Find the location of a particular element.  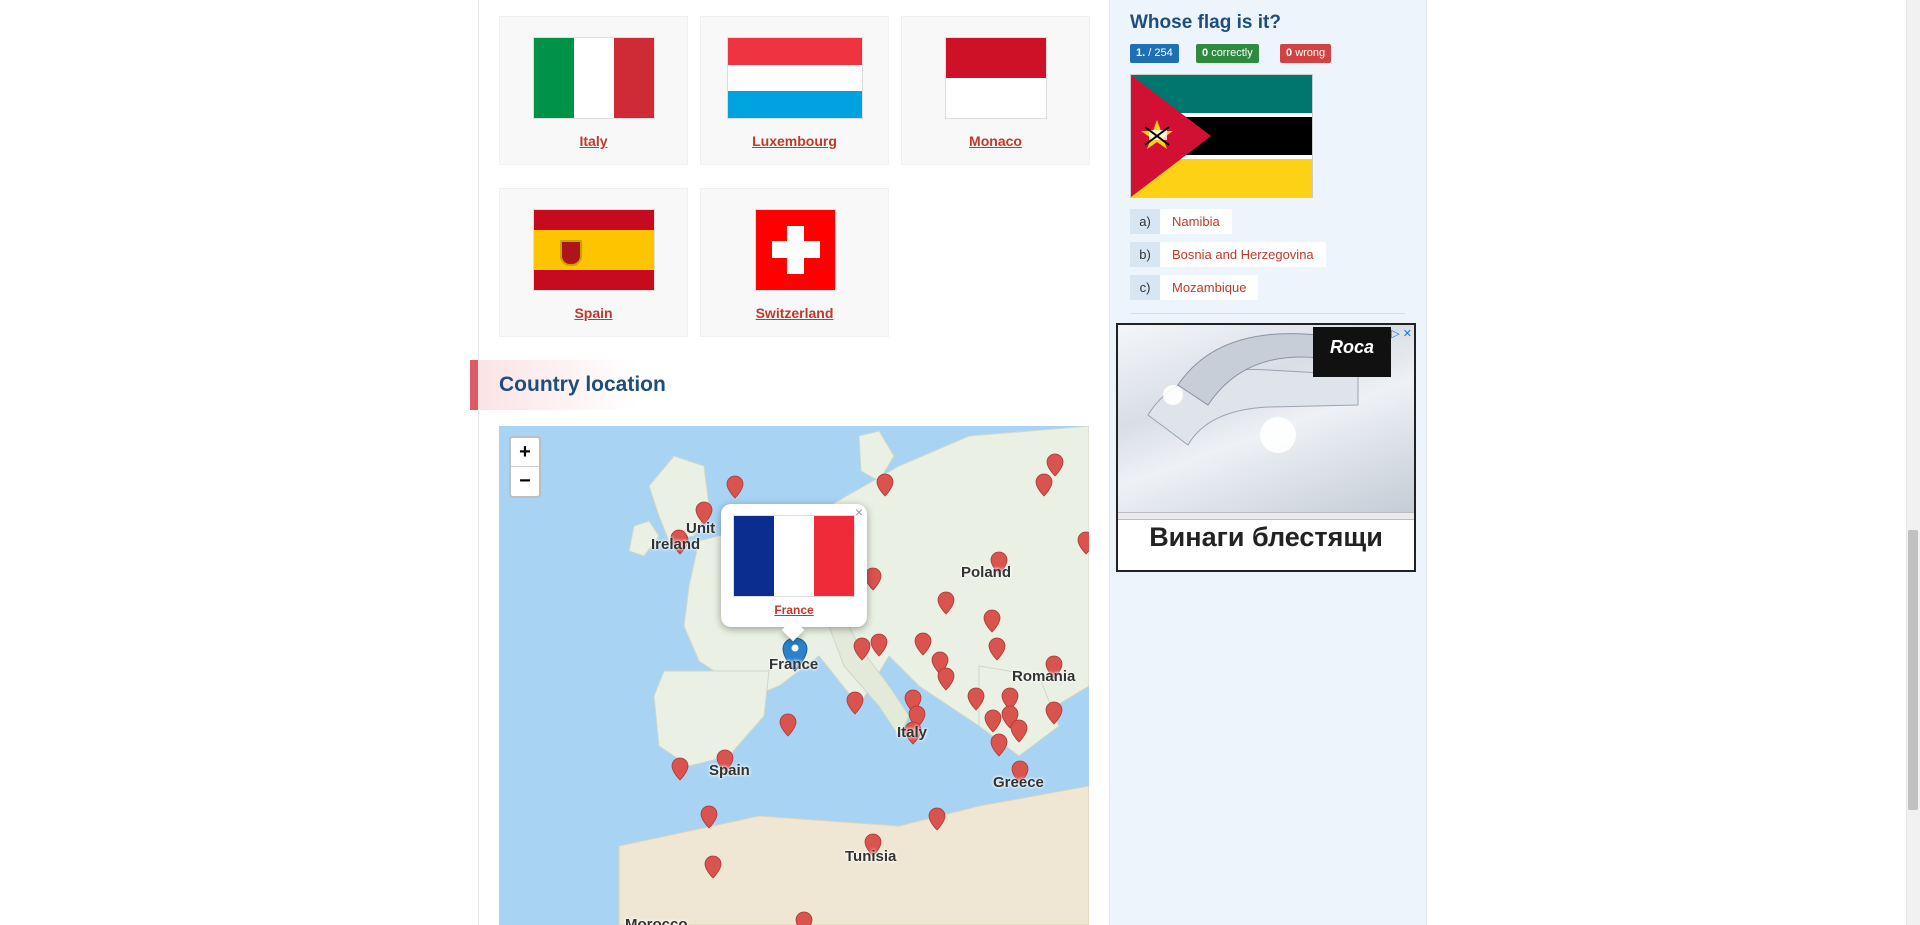

option-text: Bosnia and Herzegovina is located at coordinates (1243, 254).